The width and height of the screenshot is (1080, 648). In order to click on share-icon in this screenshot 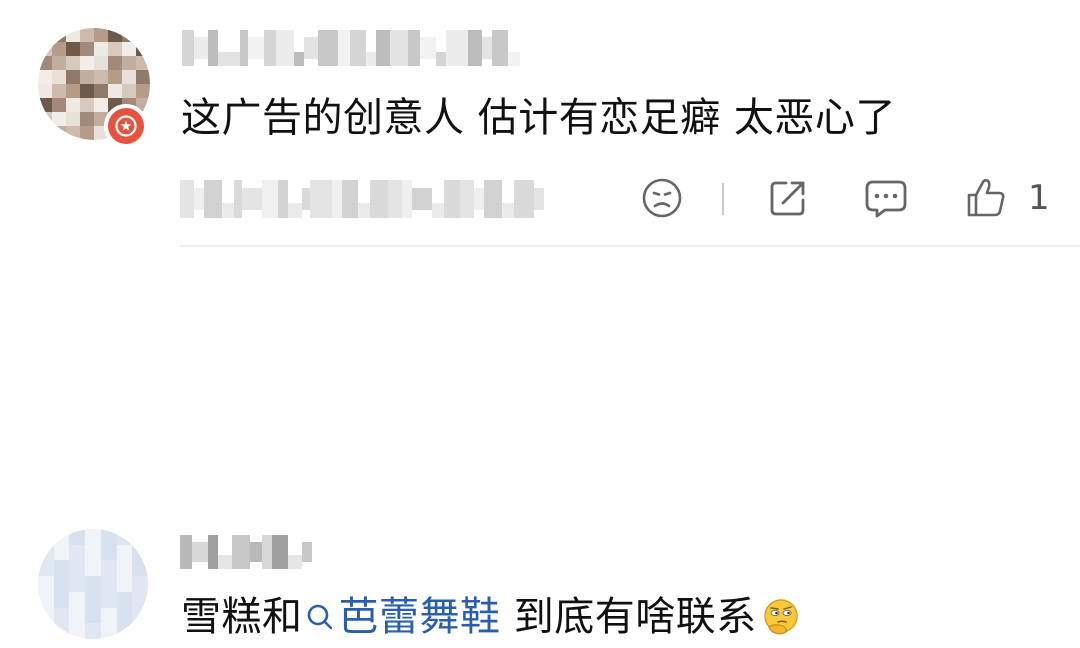, I will do `click(787, 198)`.